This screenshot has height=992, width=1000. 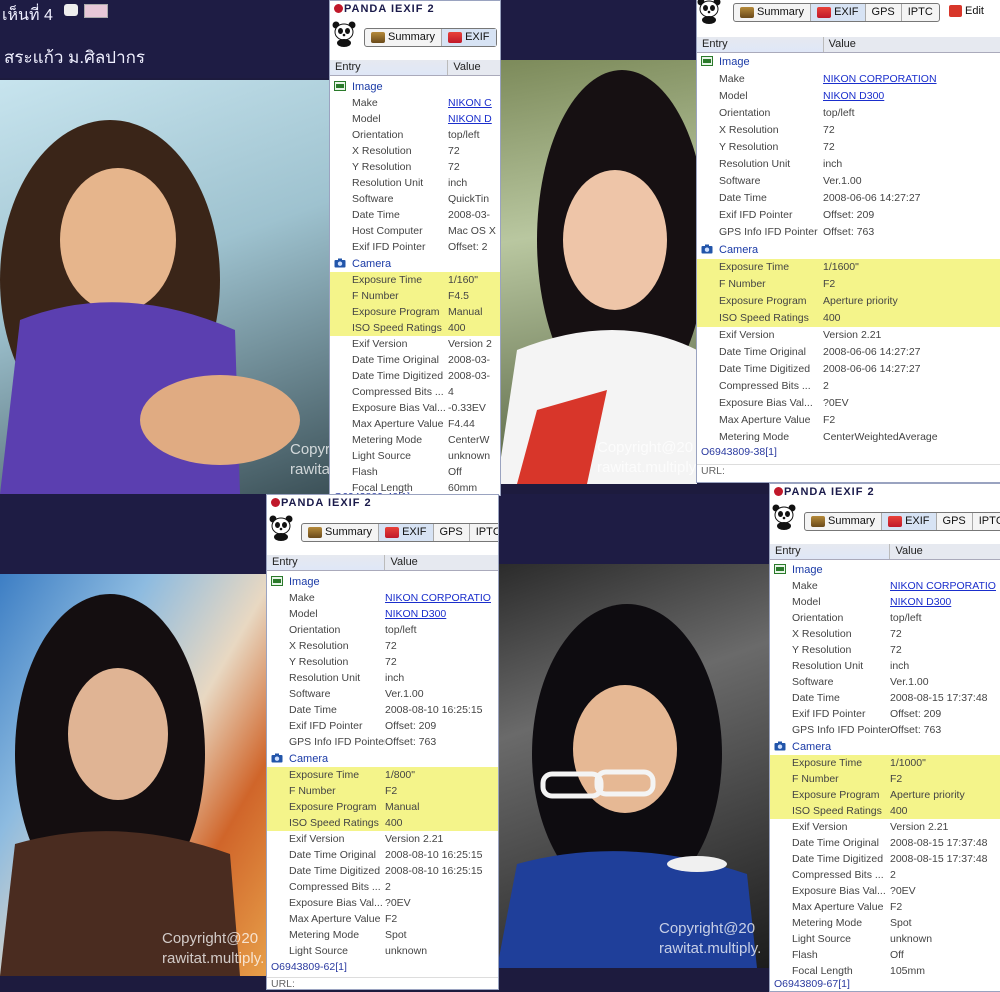 I want to click on table-row: Date Time Digitized 2008-08-15 17:37:48, so click(x=885, y=859).